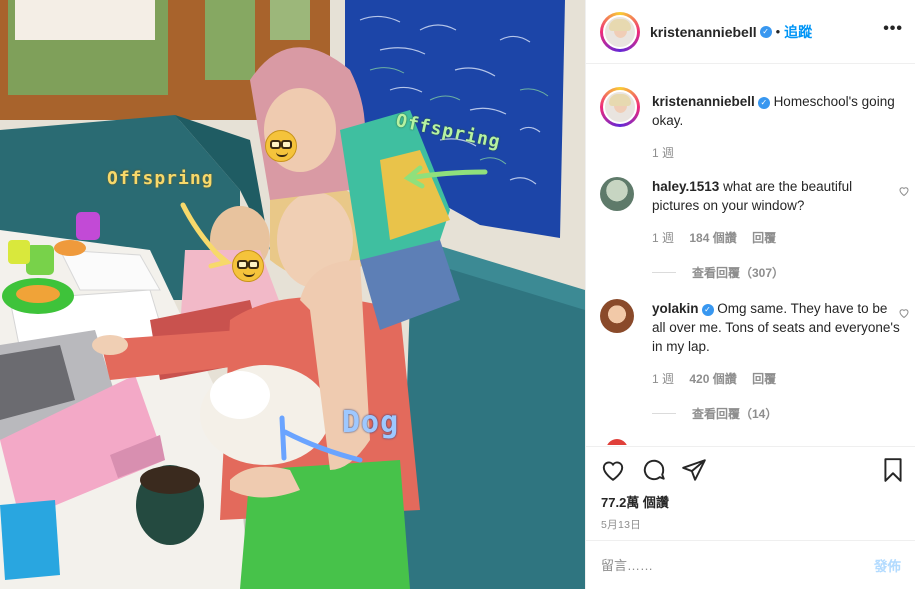 Image resolution: width=915 pixels, height=589 pixels. I want to click on caption-avatar, so click(620, 107).